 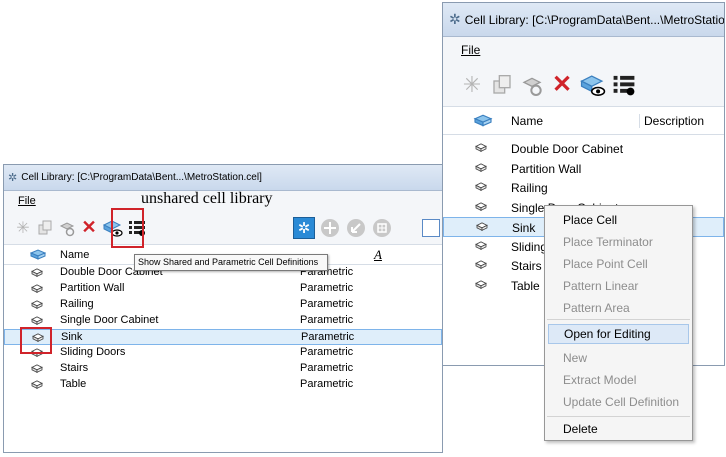 What do you see at coordinates (583, 50) in the screenshot?
I see `right-menu-bar: File` at bounding box center [583, 50].